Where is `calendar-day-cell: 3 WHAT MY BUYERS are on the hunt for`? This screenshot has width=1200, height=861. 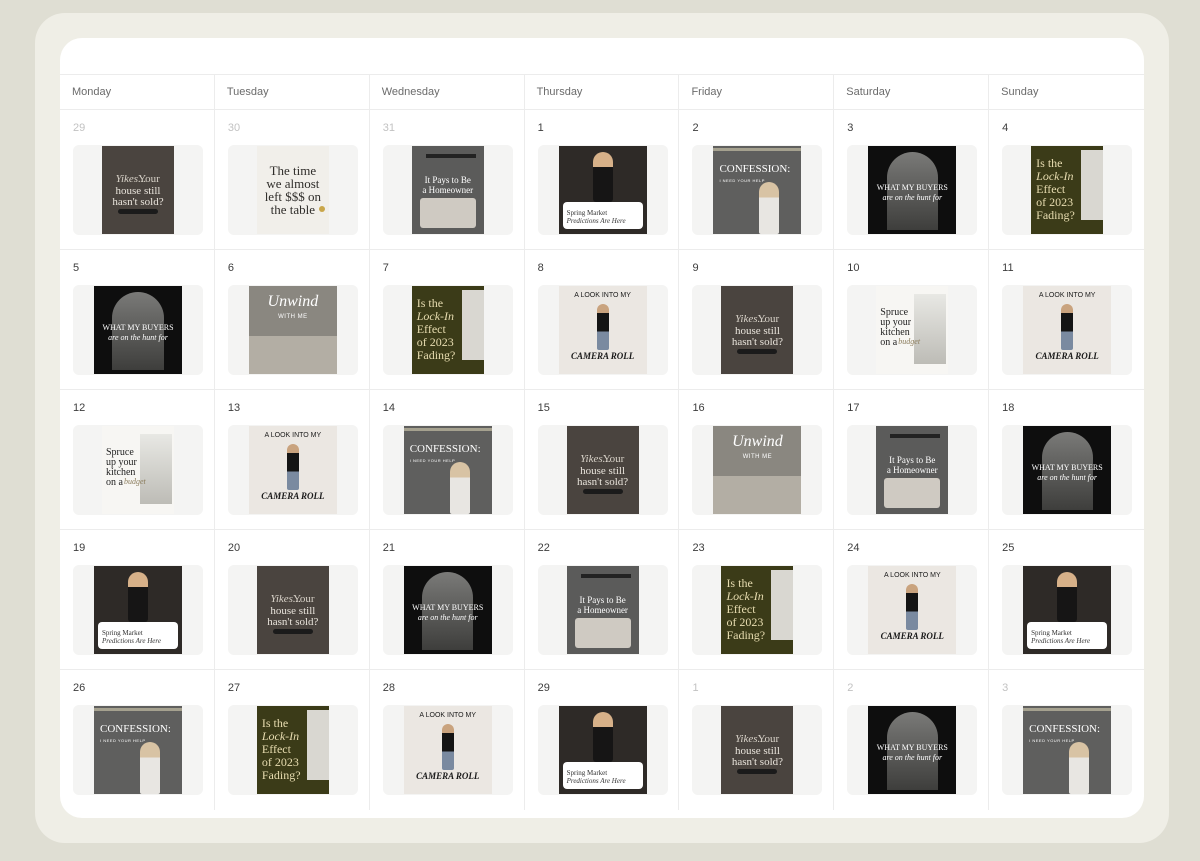
calendar-day-cell: 3 WHAT MY BUYERS are on the hunt for is located at coordinates (912, 179).